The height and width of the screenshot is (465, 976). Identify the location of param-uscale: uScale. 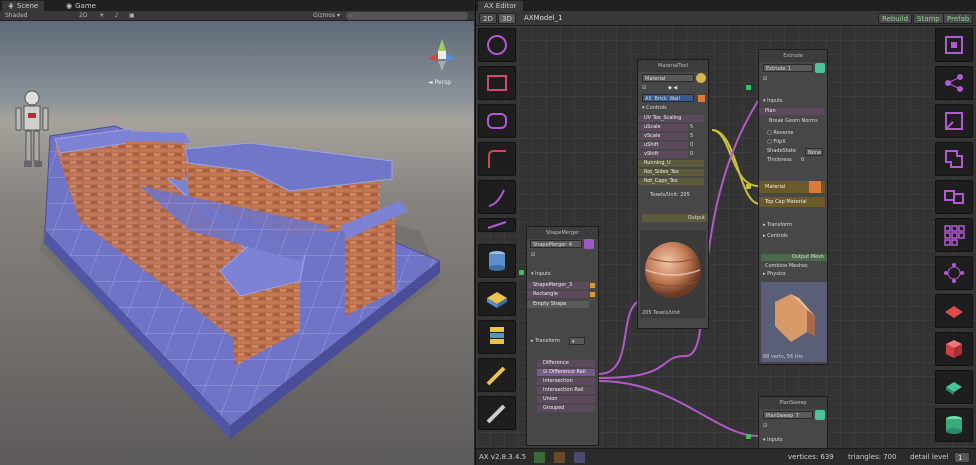
(663, 127).